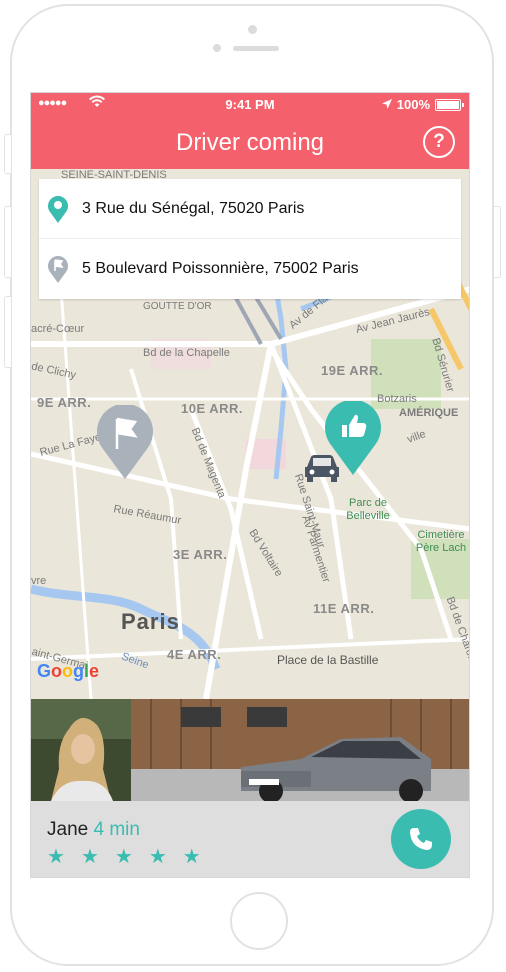 The width and height of the screenshot is (506, 972). I want to click on car-marker-icon, so click(322, 470).